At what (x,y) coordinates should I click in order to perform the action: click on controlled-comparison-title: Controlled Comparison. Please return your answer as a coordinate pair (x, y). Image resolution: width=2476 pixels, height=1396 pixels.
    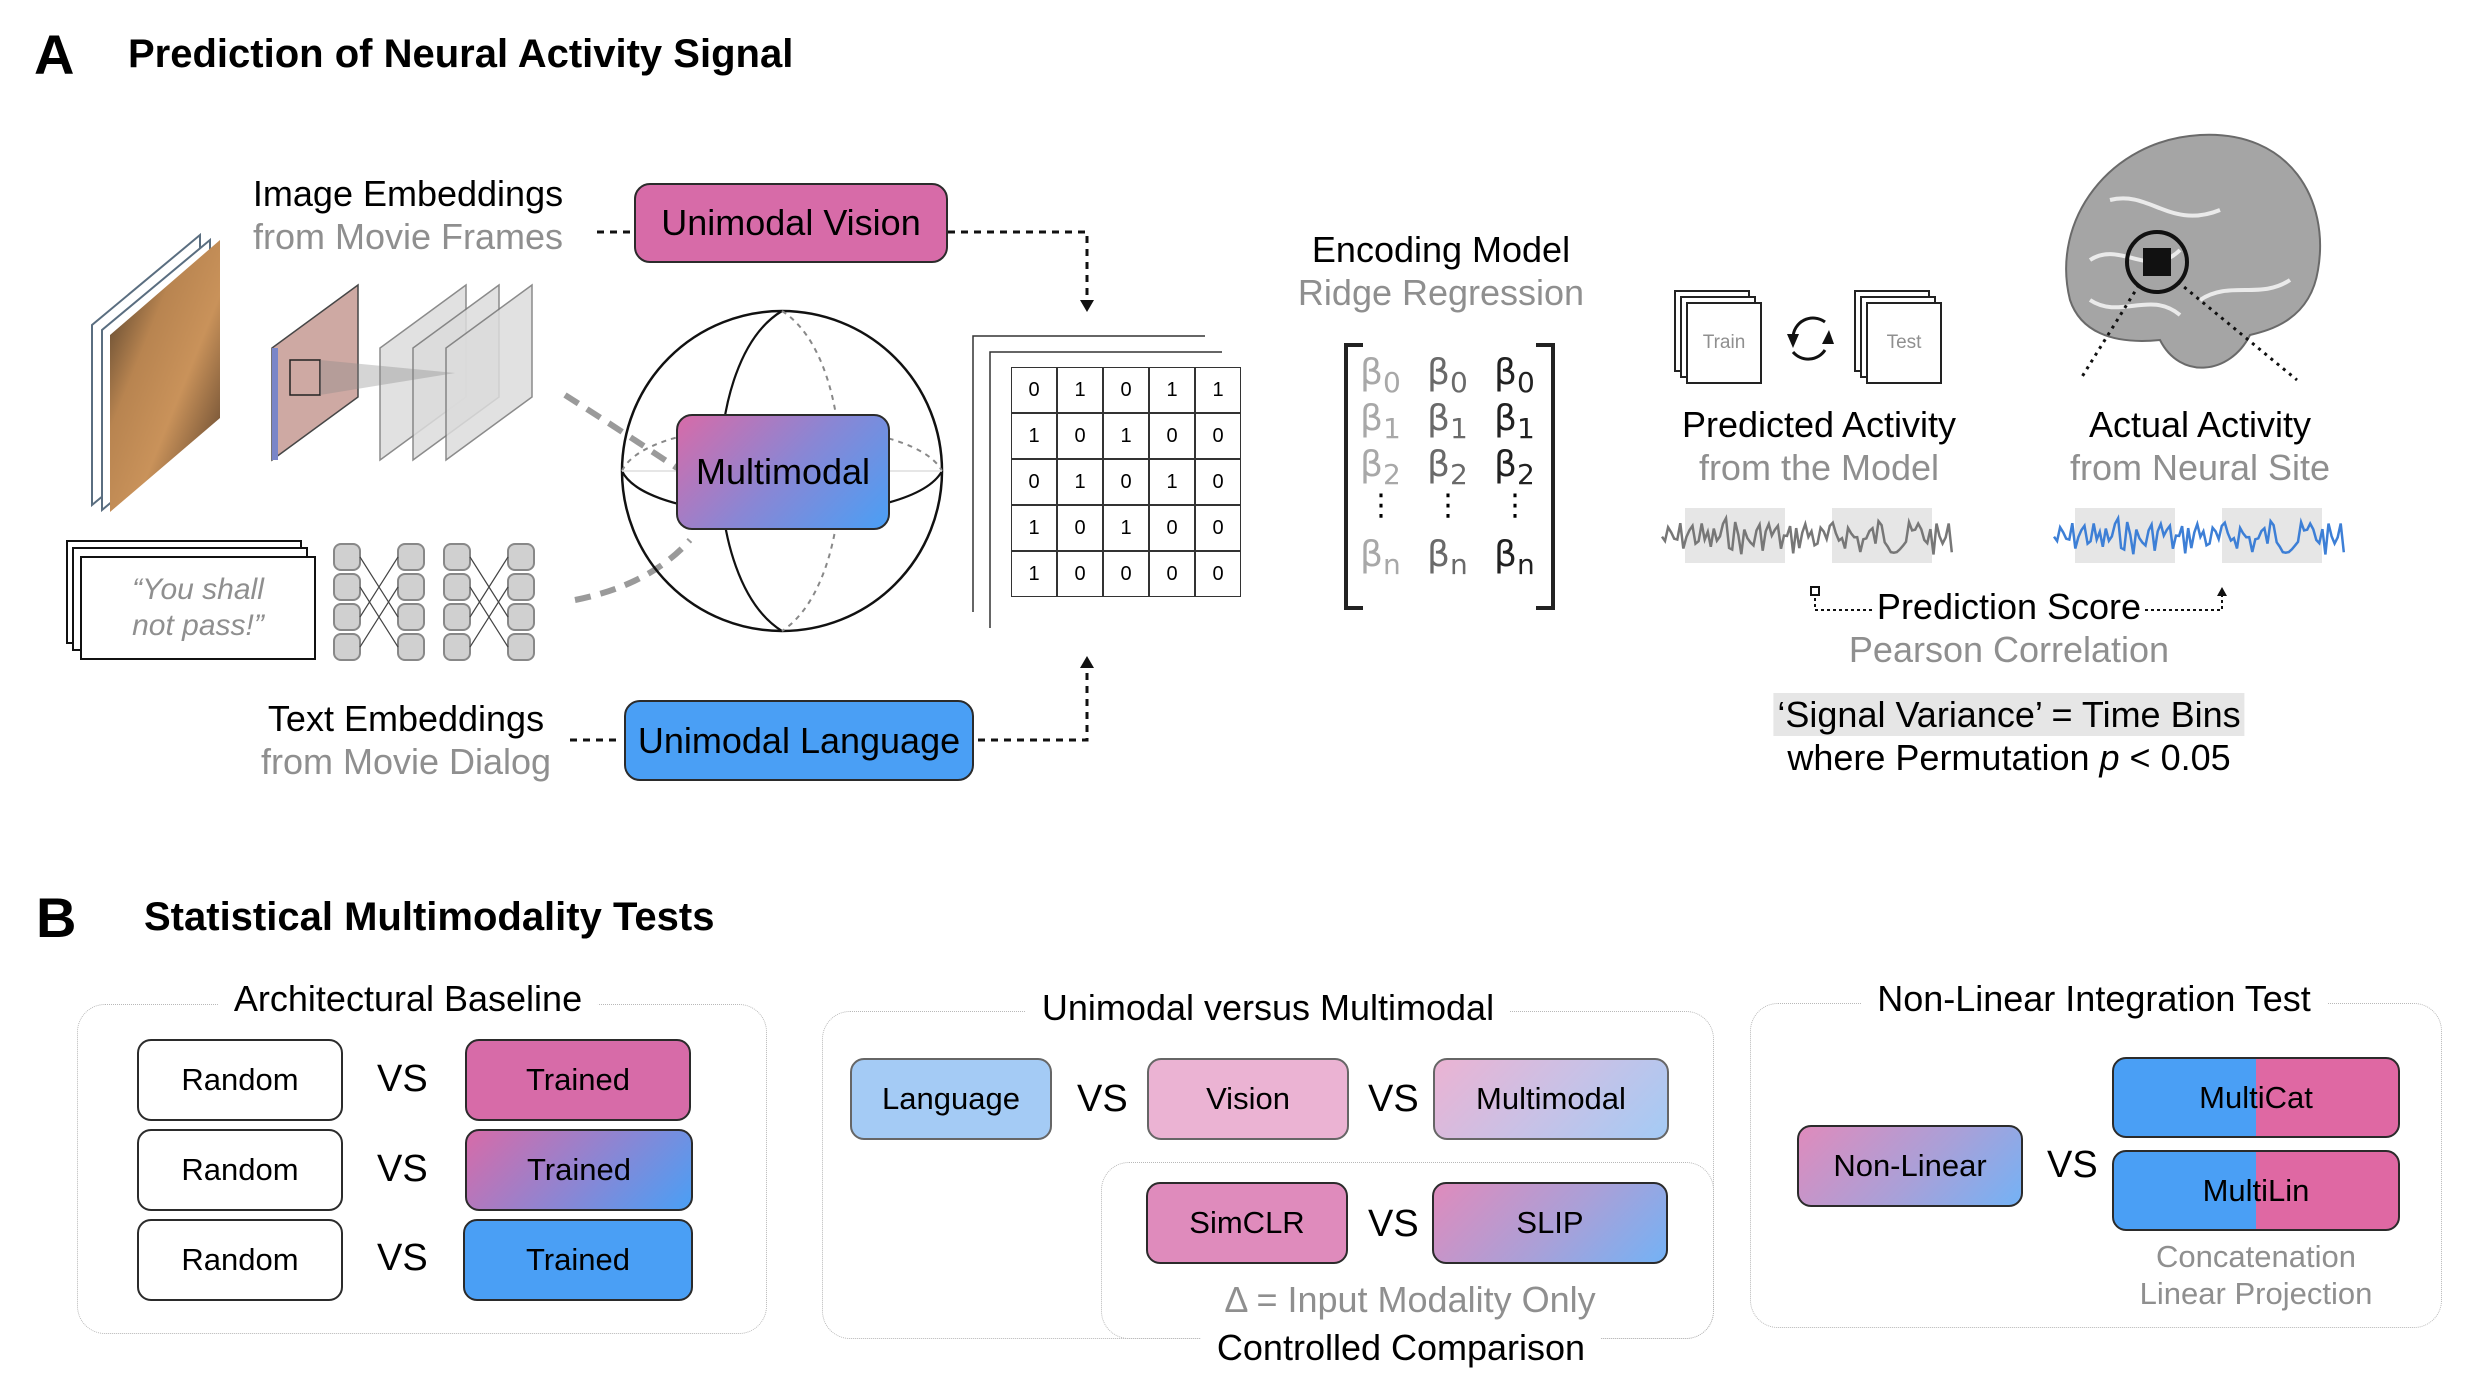
    Looking at the image, I should click on (1401, 1348).